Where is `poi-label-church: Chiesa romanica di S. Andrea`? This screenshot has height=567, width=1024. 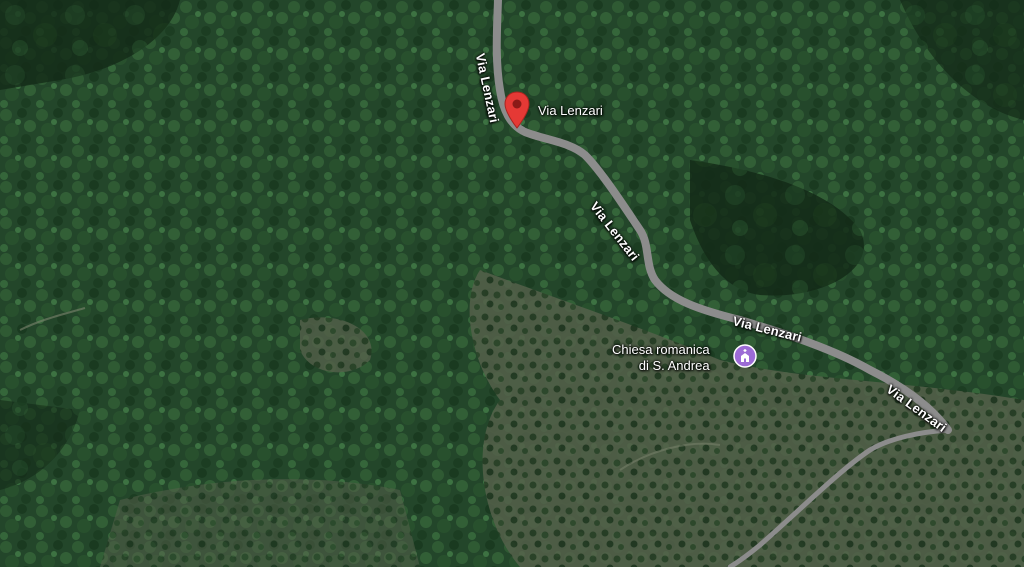 poi-label-church: Chiesa romanica di S. Andrea is located at coordinates (661, 358).